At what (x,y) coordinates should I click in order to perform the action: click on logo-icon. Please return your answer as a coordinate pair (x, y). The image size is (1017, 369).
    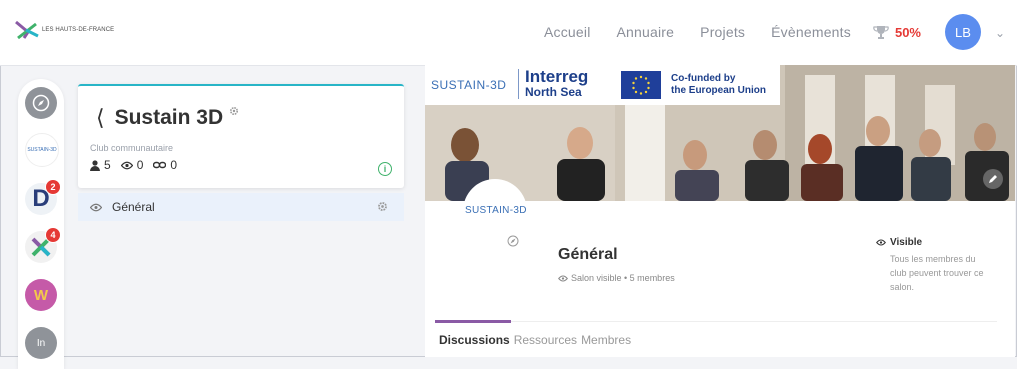
    Looking at the image, I should click on (27, 30).